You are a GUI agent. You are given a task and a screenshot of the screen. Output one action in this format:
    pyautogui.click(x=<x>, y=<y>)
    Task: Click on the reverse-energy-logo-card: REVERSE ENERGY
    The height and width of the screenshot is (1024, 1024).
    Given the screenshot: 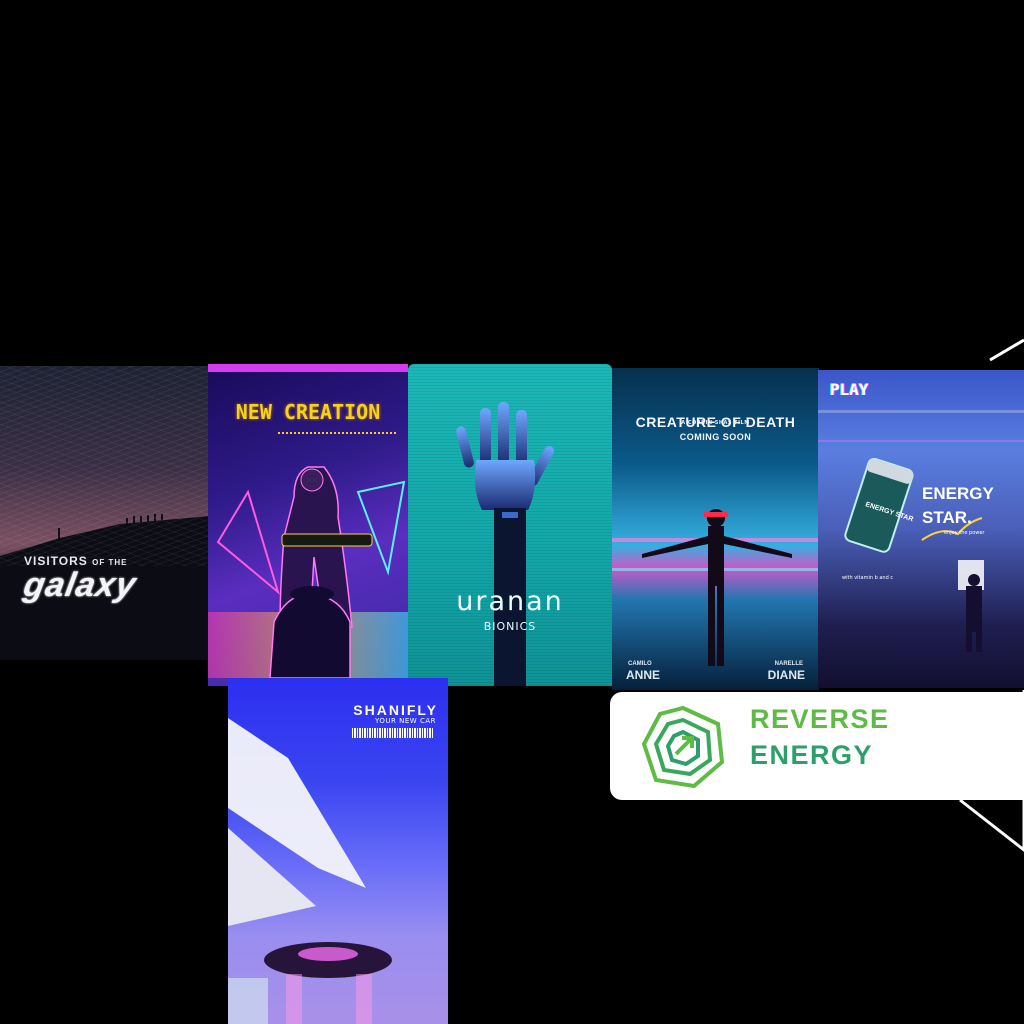 What is the action you would take?
    pyautogui.click(x=817, y=746)
    